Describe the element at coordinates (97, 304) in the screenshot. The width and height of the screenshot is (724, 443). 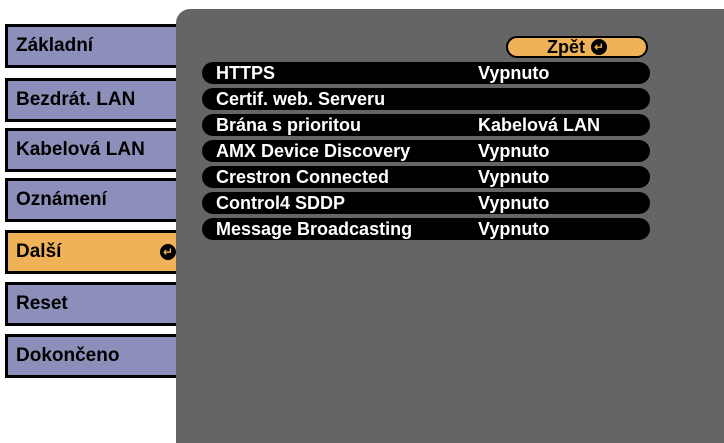
I see `sidebar-item-reset: Reset` at that location.